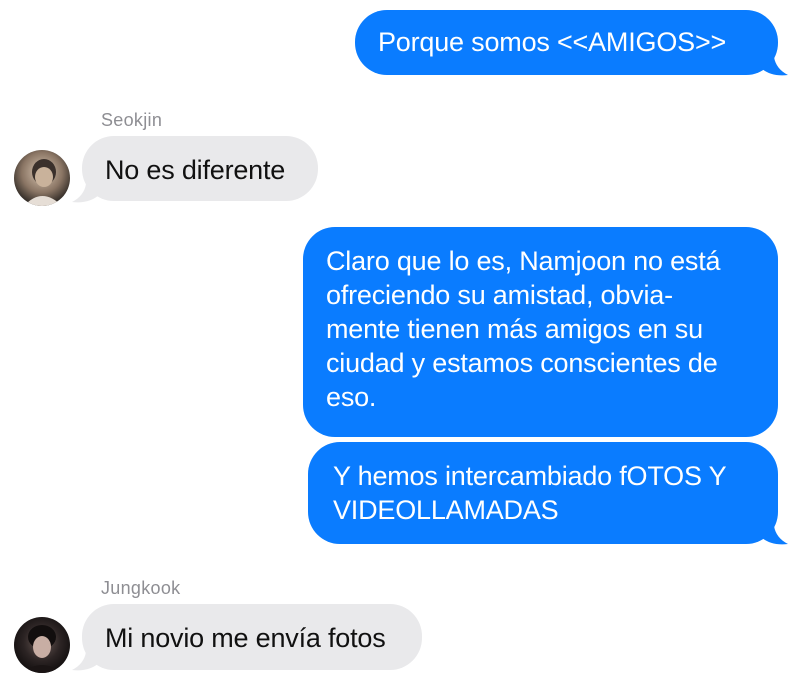 The height and width of the screenshot is (693, 804). I want to click on incoming-message-bubble: Mi novio me envía fotos, so click(252, 637).